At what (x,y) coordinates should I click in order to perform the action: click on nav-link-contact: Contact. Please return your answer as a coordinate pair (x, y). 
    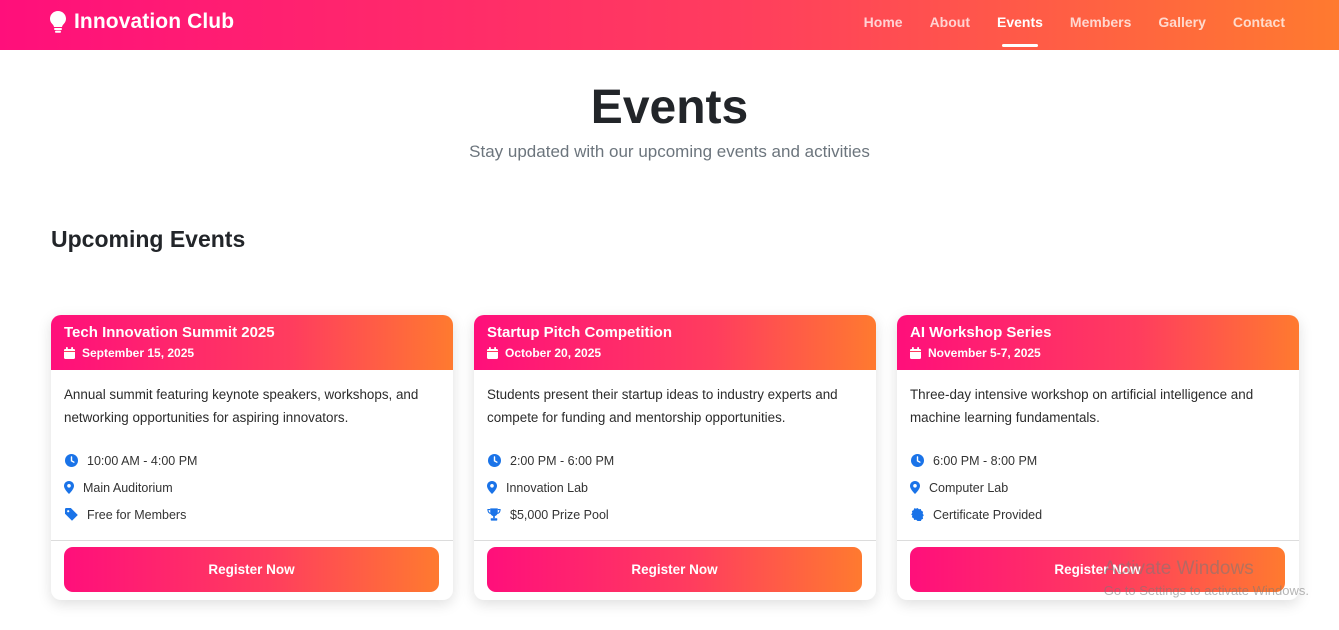
    Looking at the image, I should click on (1259, 25).